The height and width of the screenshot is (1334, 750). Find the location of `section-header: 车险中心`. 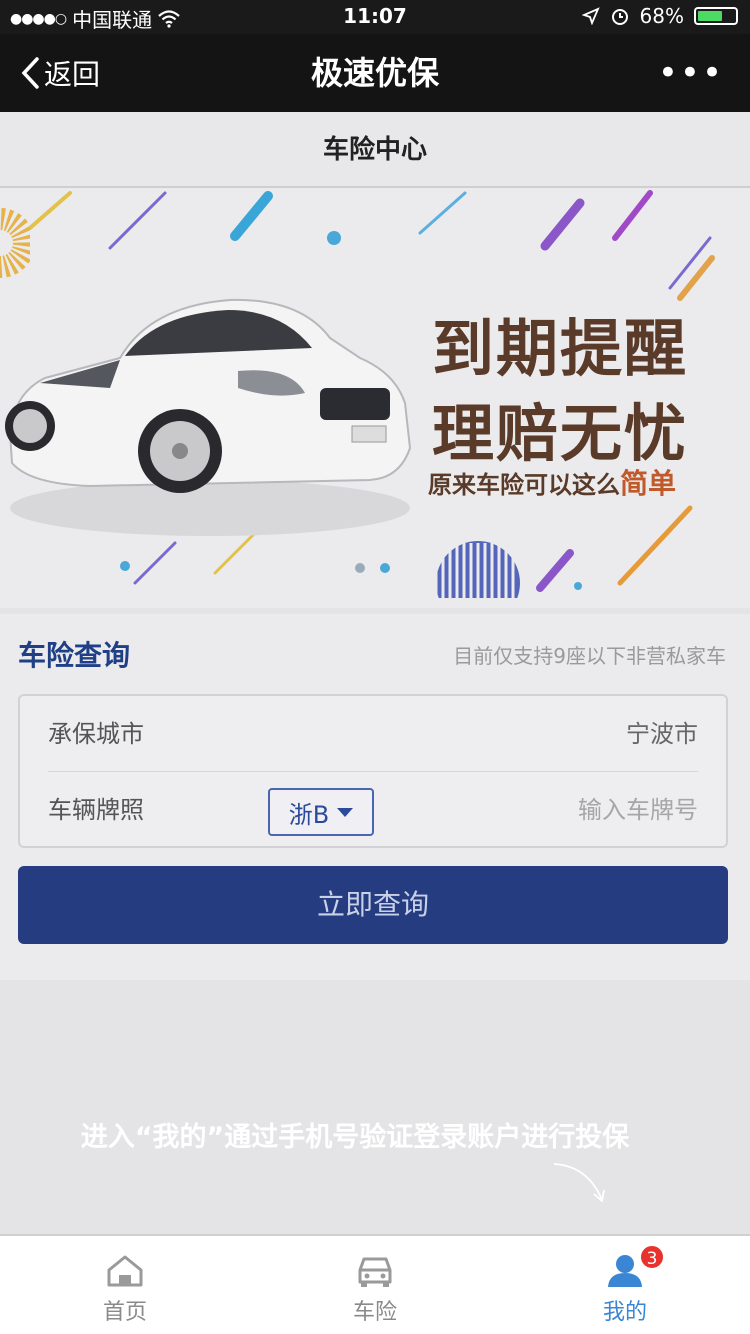

section-header: 车险中心 is located at coordinates (375, 150).